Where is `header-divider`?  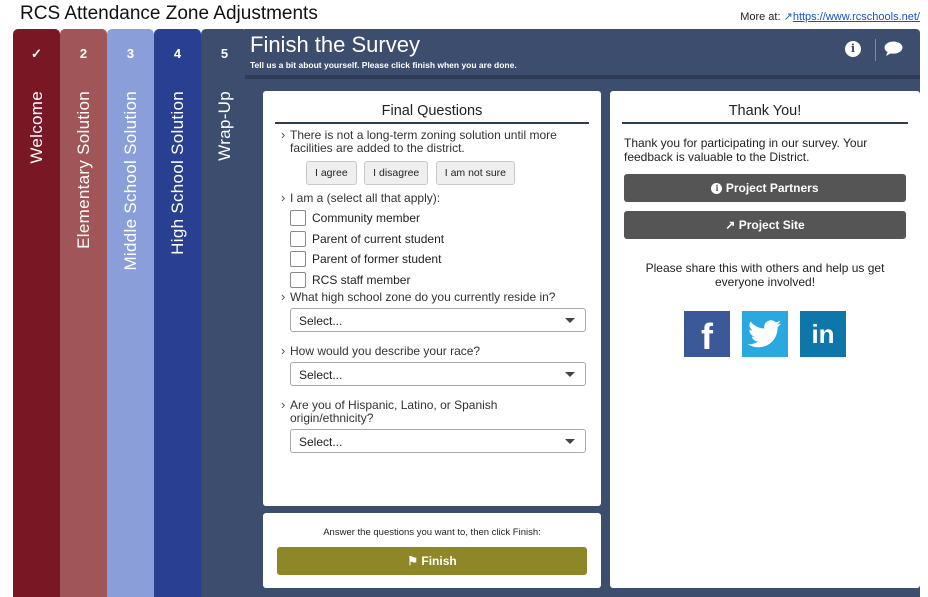 header-divider is located at coordinates (875, 50).